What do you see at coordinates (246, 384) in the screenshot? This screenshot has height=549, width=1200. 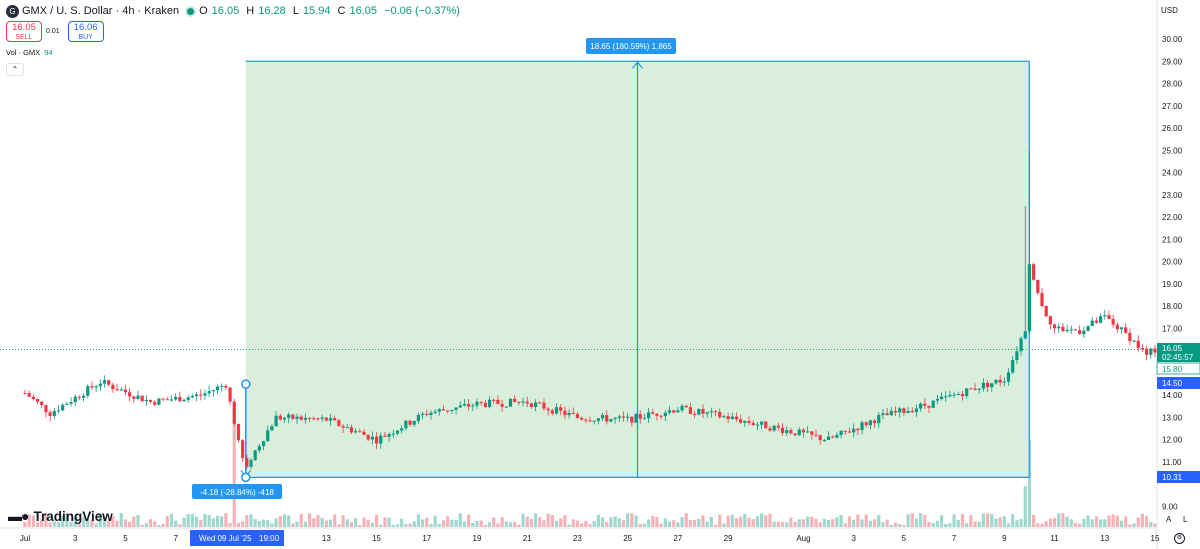 I see `measure-start-handle` at bounding box center [246, 384].